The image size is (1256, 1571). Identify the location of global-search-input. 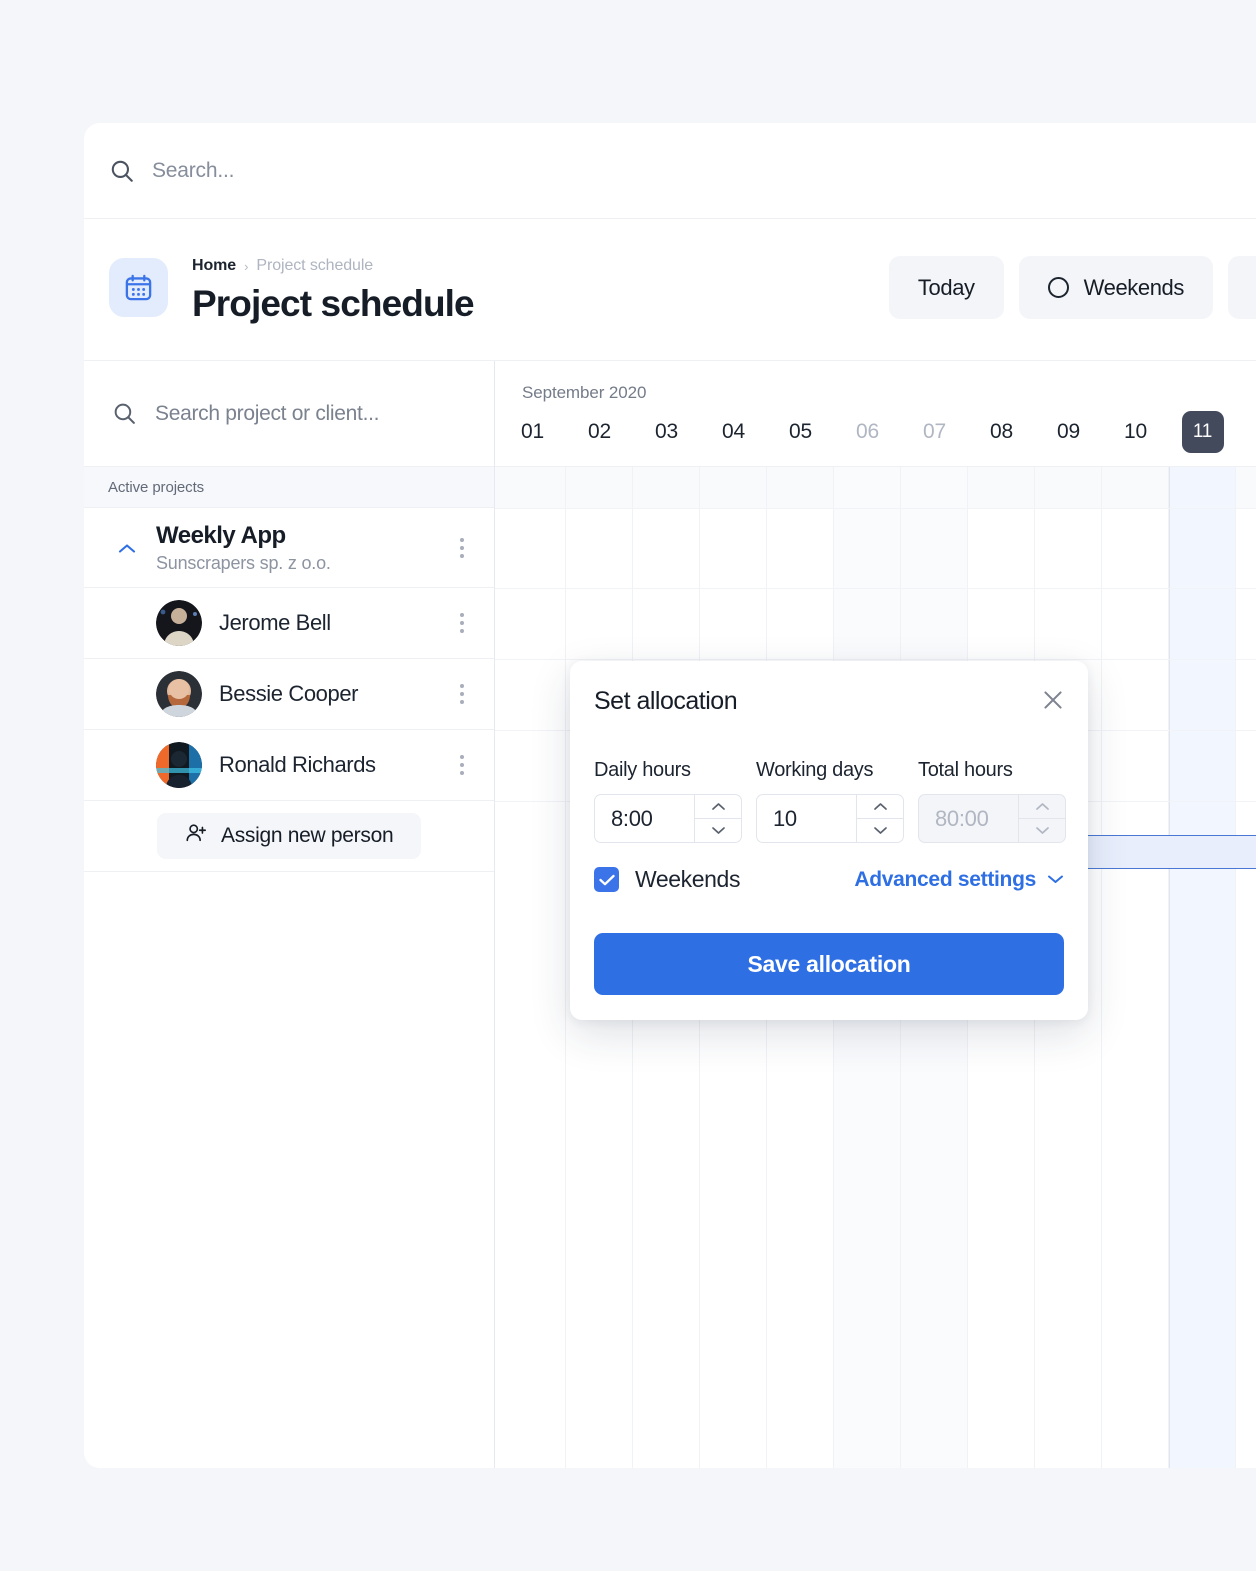
(392, 170).